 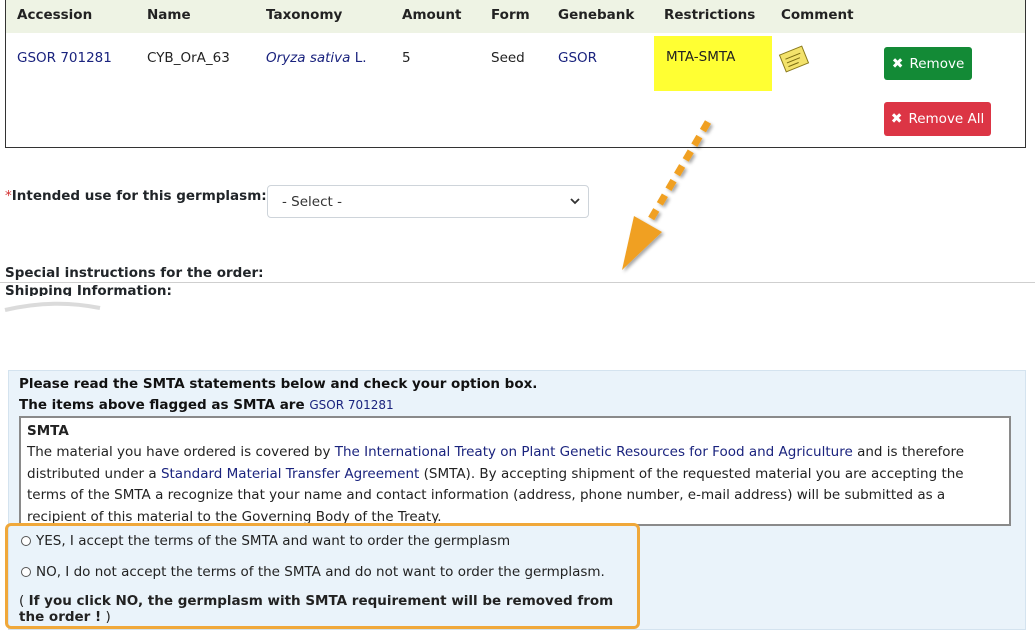 What do you see at coordinates (710, 15) in the screenshot?
I see `col-restrictions: Restrictions` at bounding box center [710, 15].